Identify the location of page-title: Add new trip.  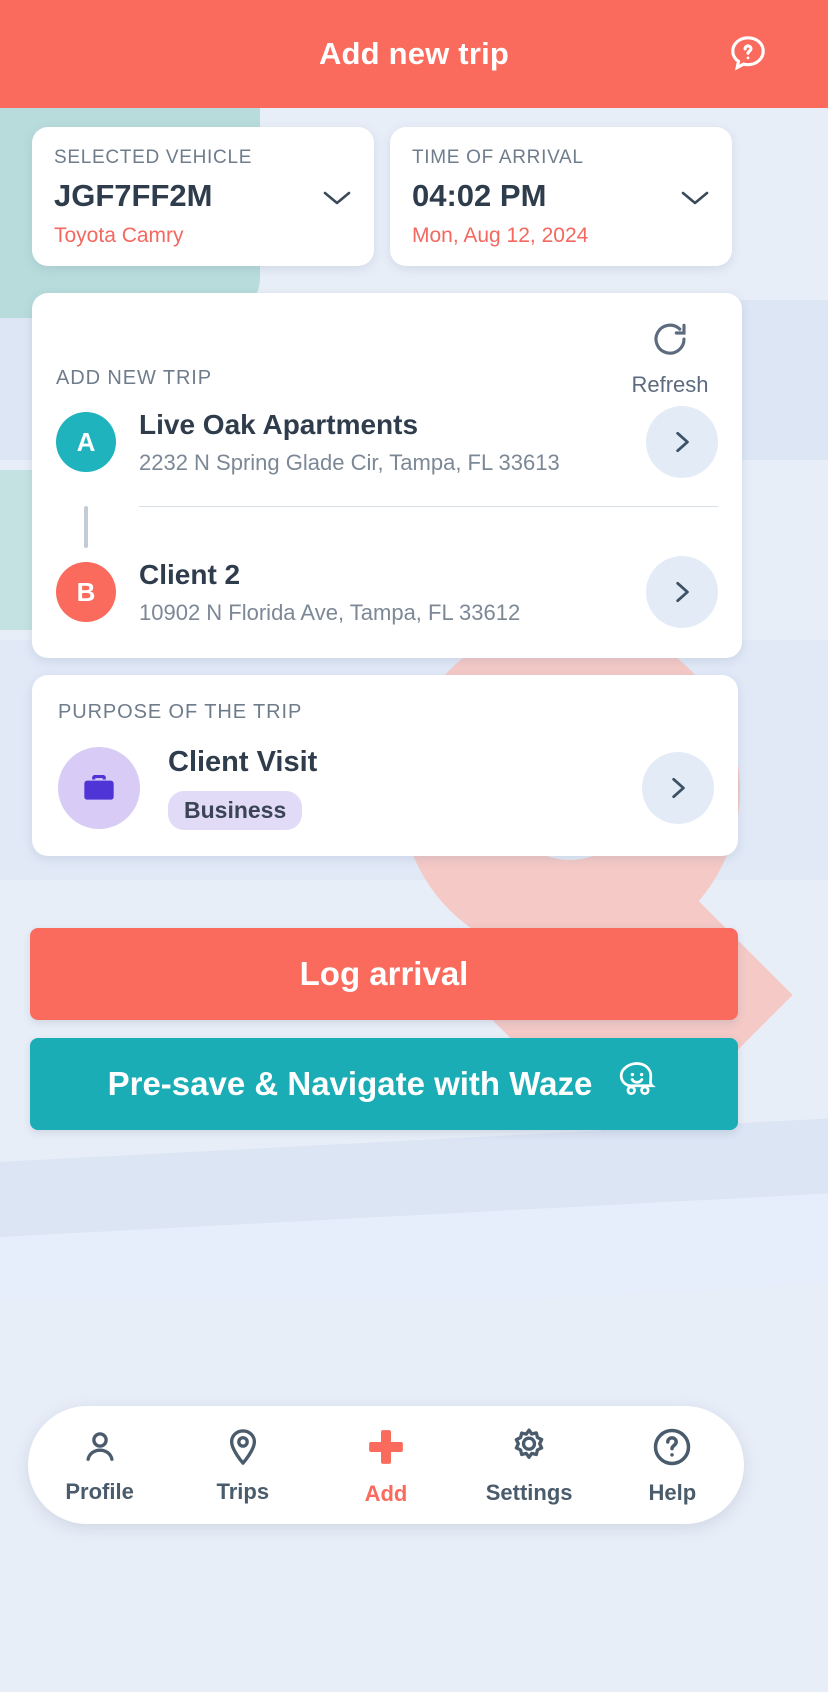
(414, 53).